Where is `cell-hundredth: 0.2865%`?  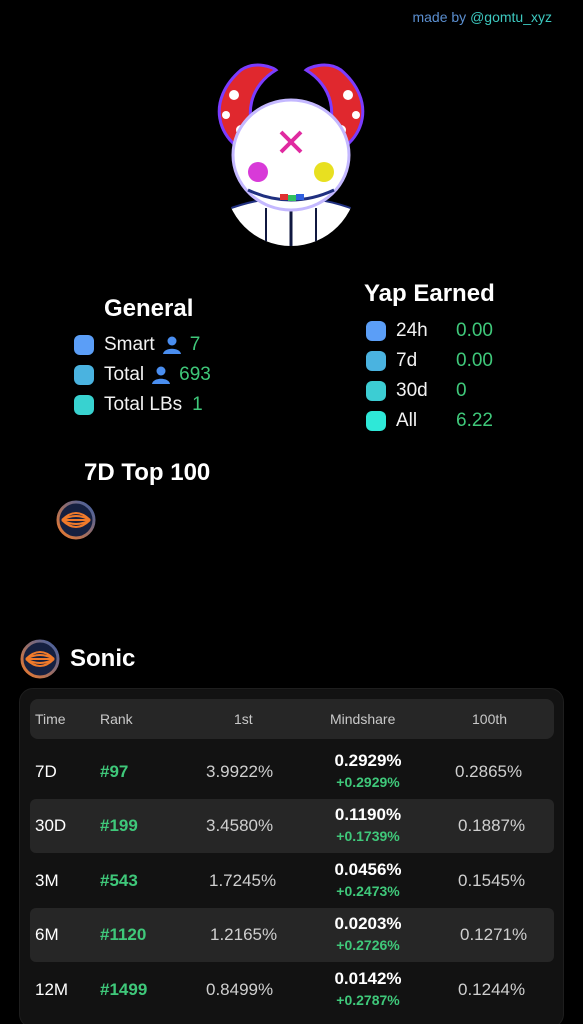
cell-hundredth: 0.2865% is located at coordinates (489, 771).